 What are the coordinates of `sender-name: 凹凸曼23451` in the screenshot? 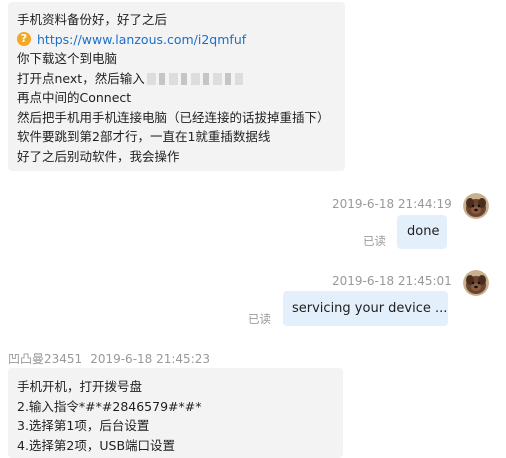 It's located at (45, 359).